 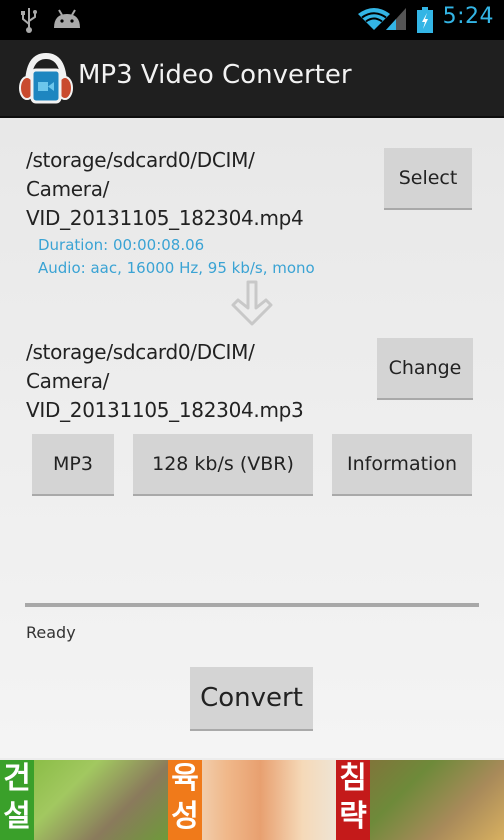 I want to click on ad-label: 침략, so click(x=353, y=800).